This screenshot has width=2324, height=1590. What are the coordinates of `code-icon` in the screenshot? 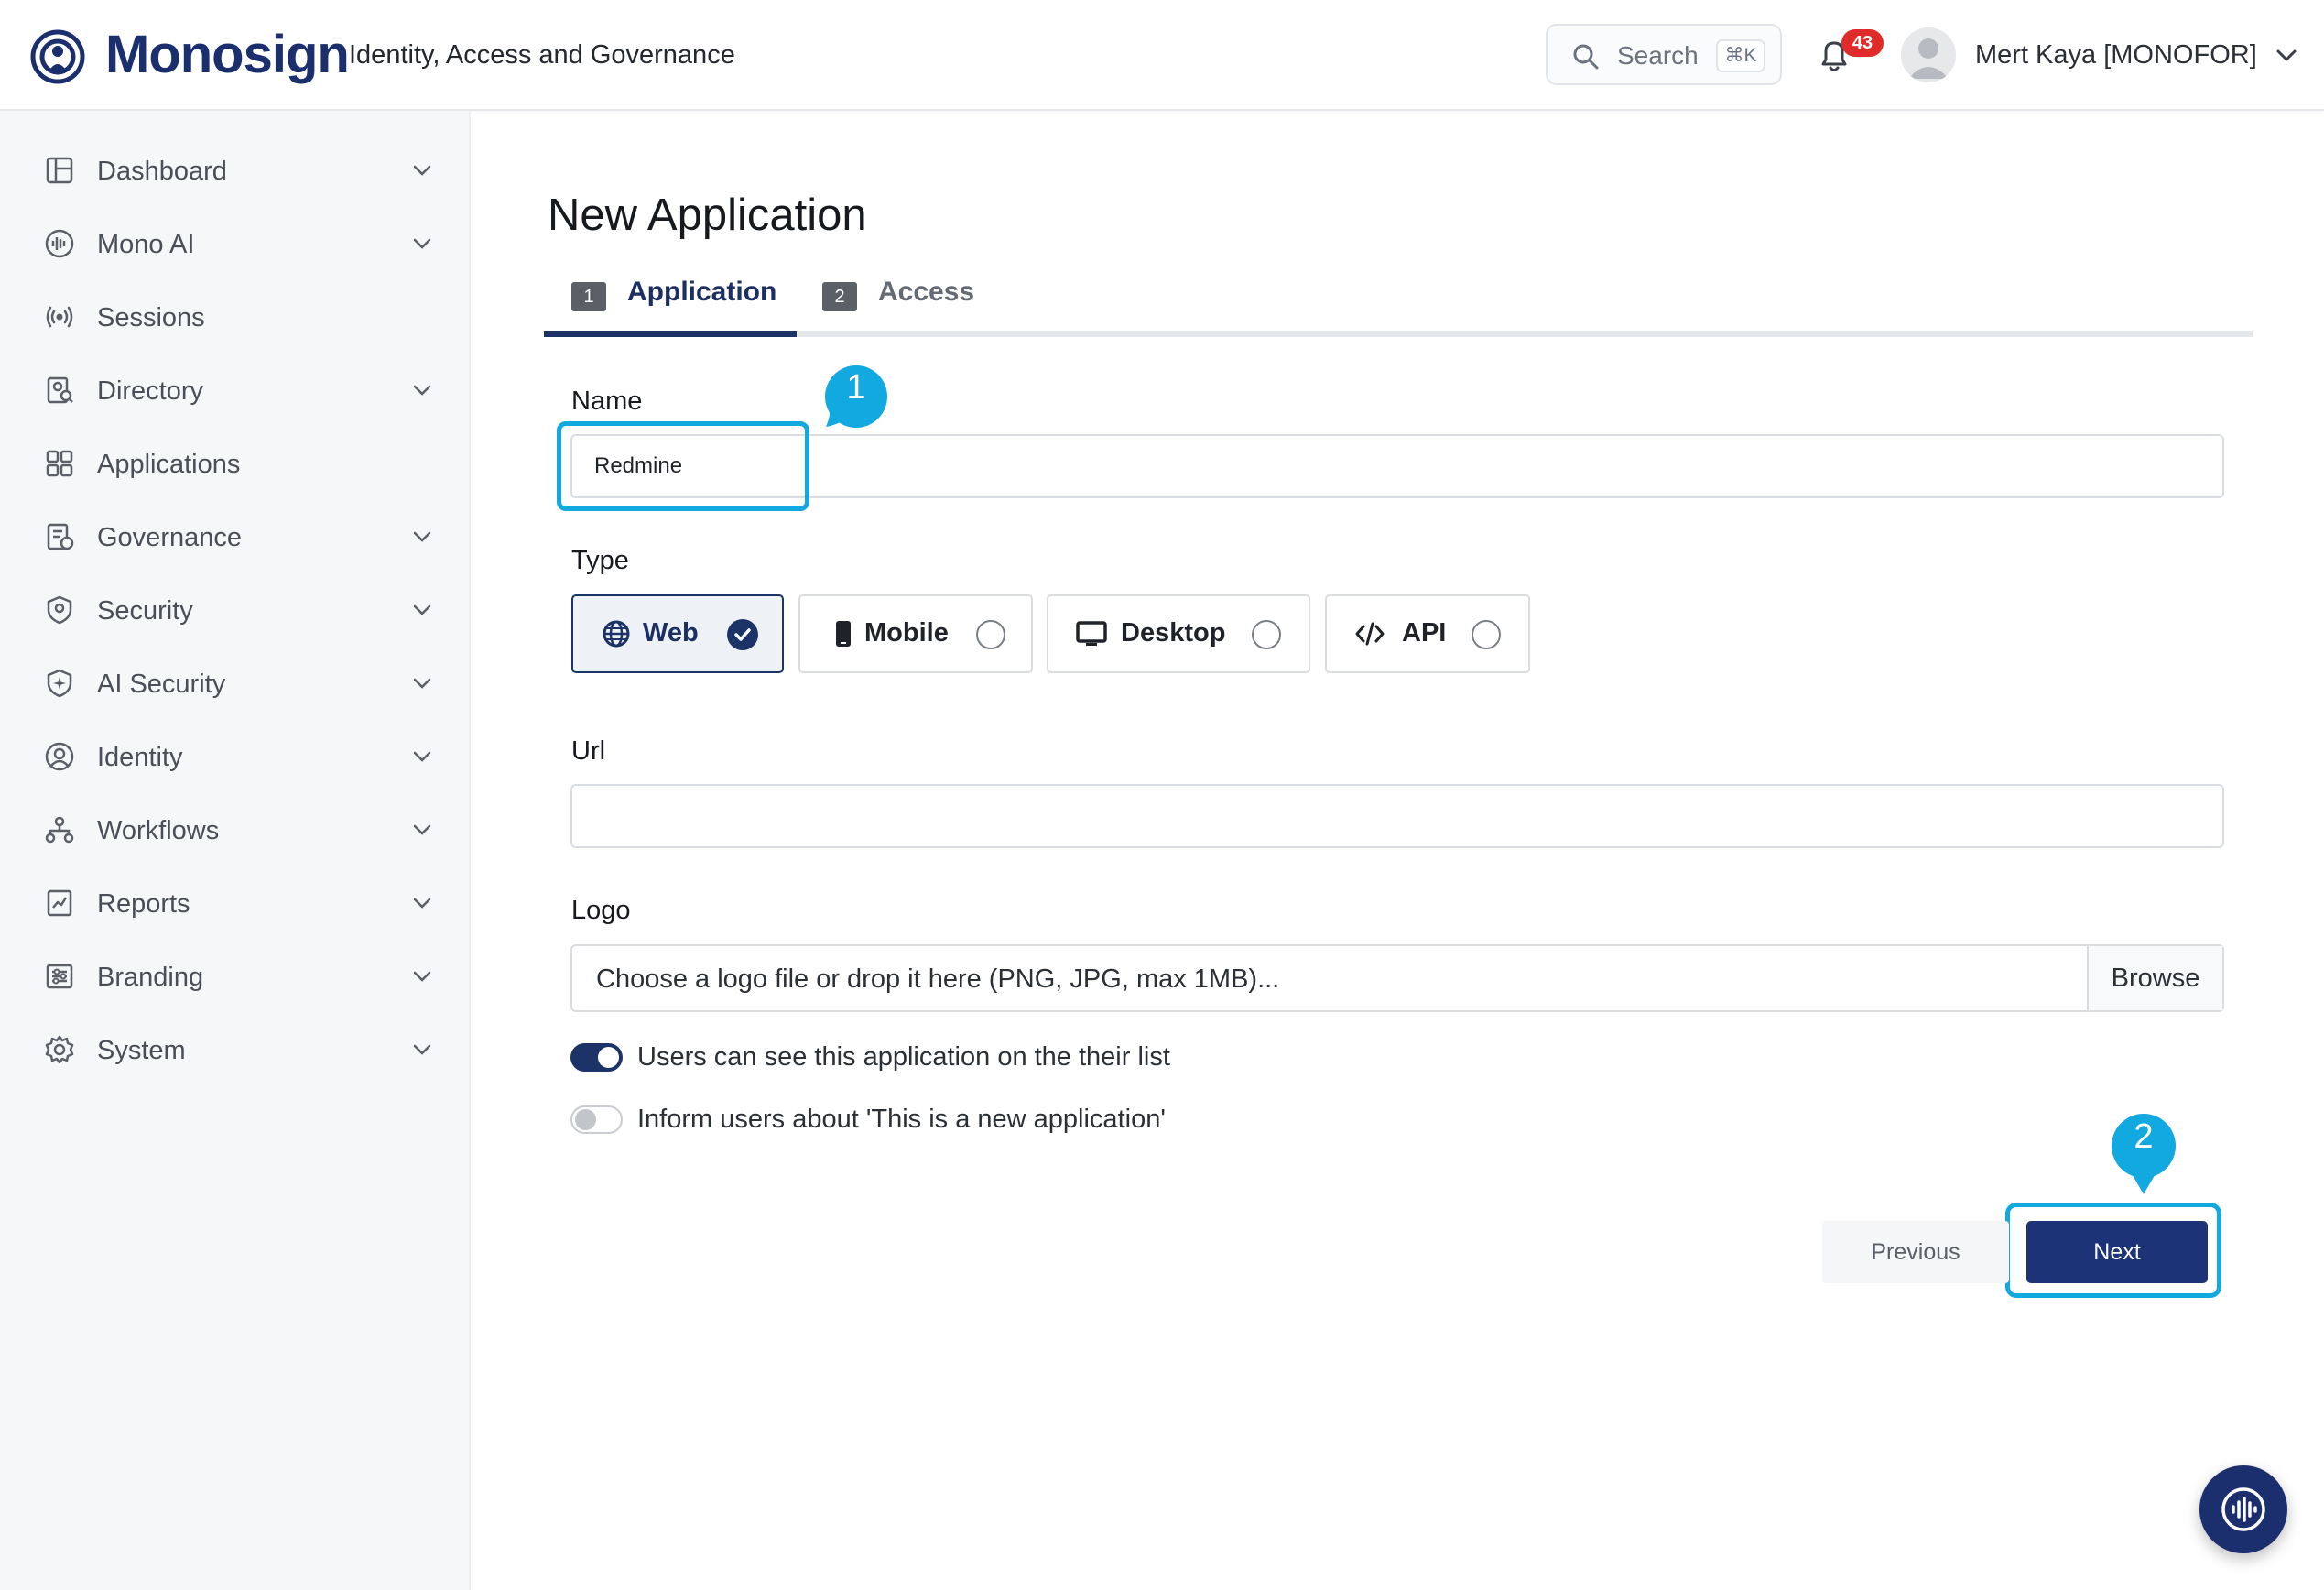 It's located at (1370, 634).